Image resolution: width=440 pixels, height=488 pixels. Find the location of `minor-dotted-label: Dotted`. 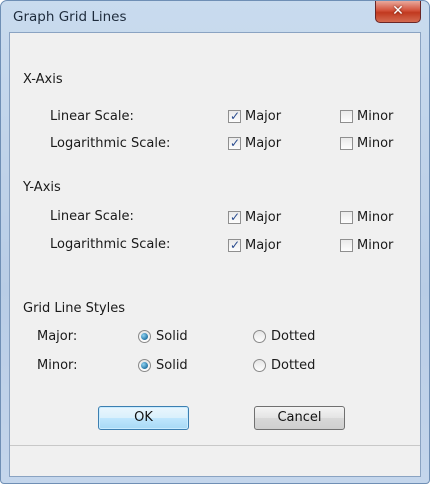

minor-dotted-label: Dotted is located at coordinates (293, 366).